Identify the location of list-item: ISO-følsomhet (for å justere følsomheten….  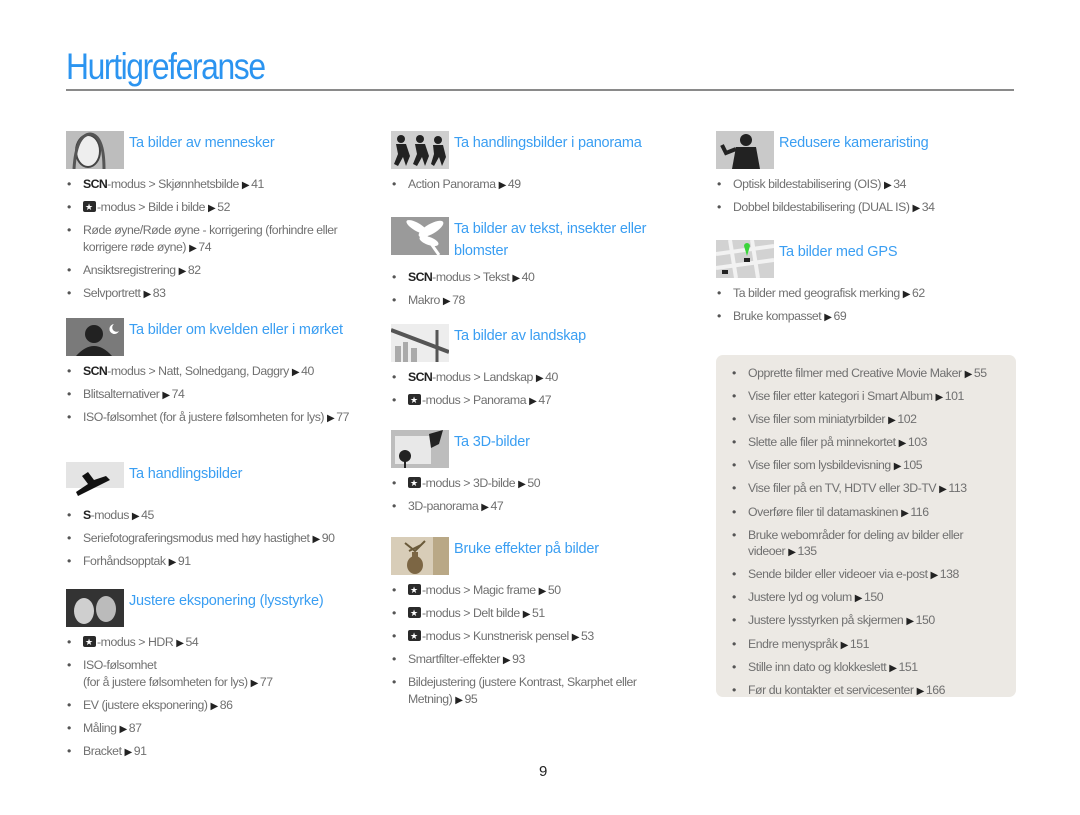
(216, 418).